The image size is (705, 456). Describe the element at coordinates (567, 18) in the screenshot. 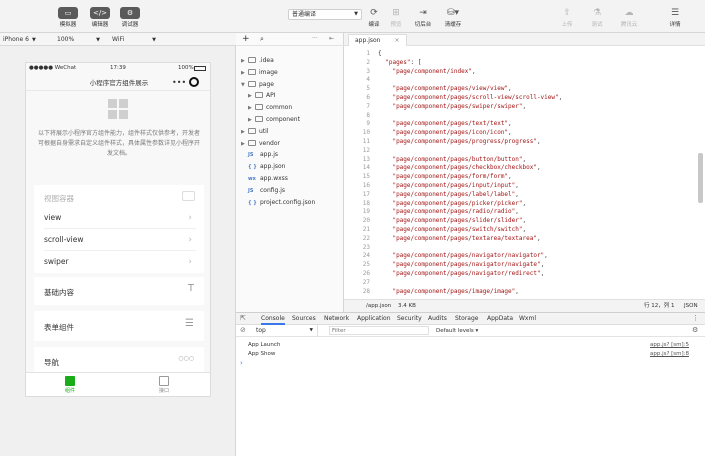

I see `upload-button: ⇧ 上传` at that location.